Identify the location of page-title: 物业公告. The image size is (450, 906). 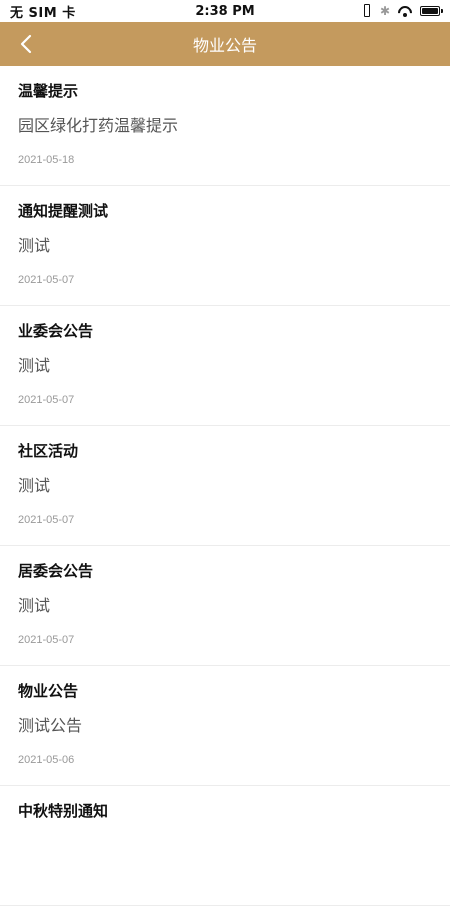
(224, 45).